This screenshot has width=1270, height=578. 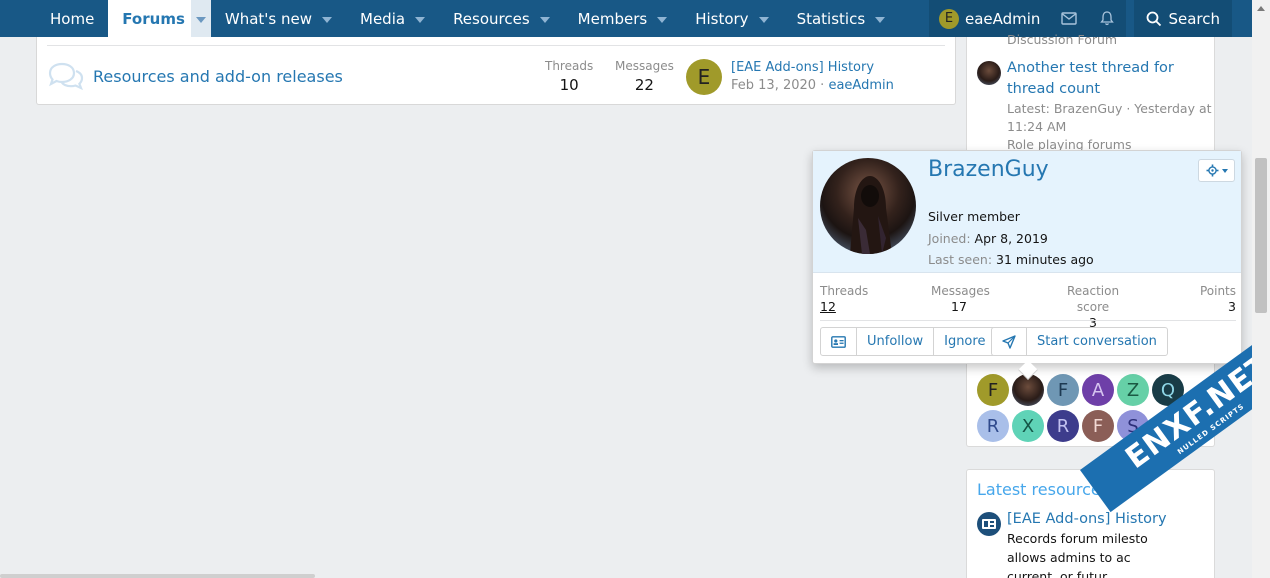 What do you see at coordinates (1037, 126) in the screenshot?
I see `latest-line: 11:24 AM` at bounding box center [1037, 126].